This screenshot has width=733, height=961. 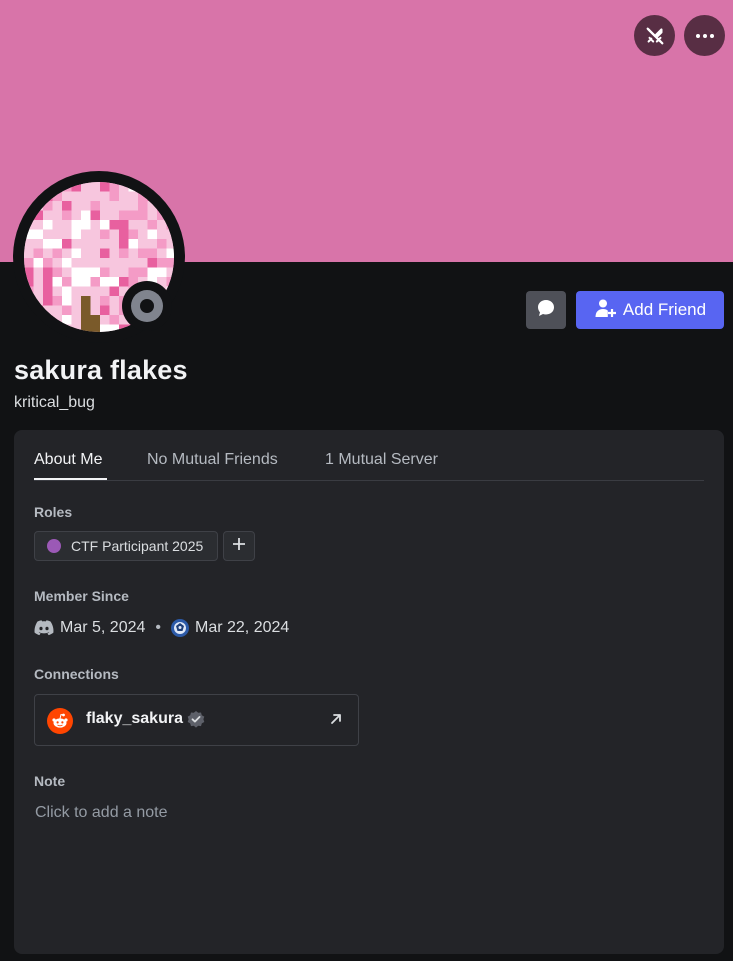 What do you see at coordinates (101, 813) in the screenshot?
I see `note-input: Click to add a note` at bounding box center [101, 813].